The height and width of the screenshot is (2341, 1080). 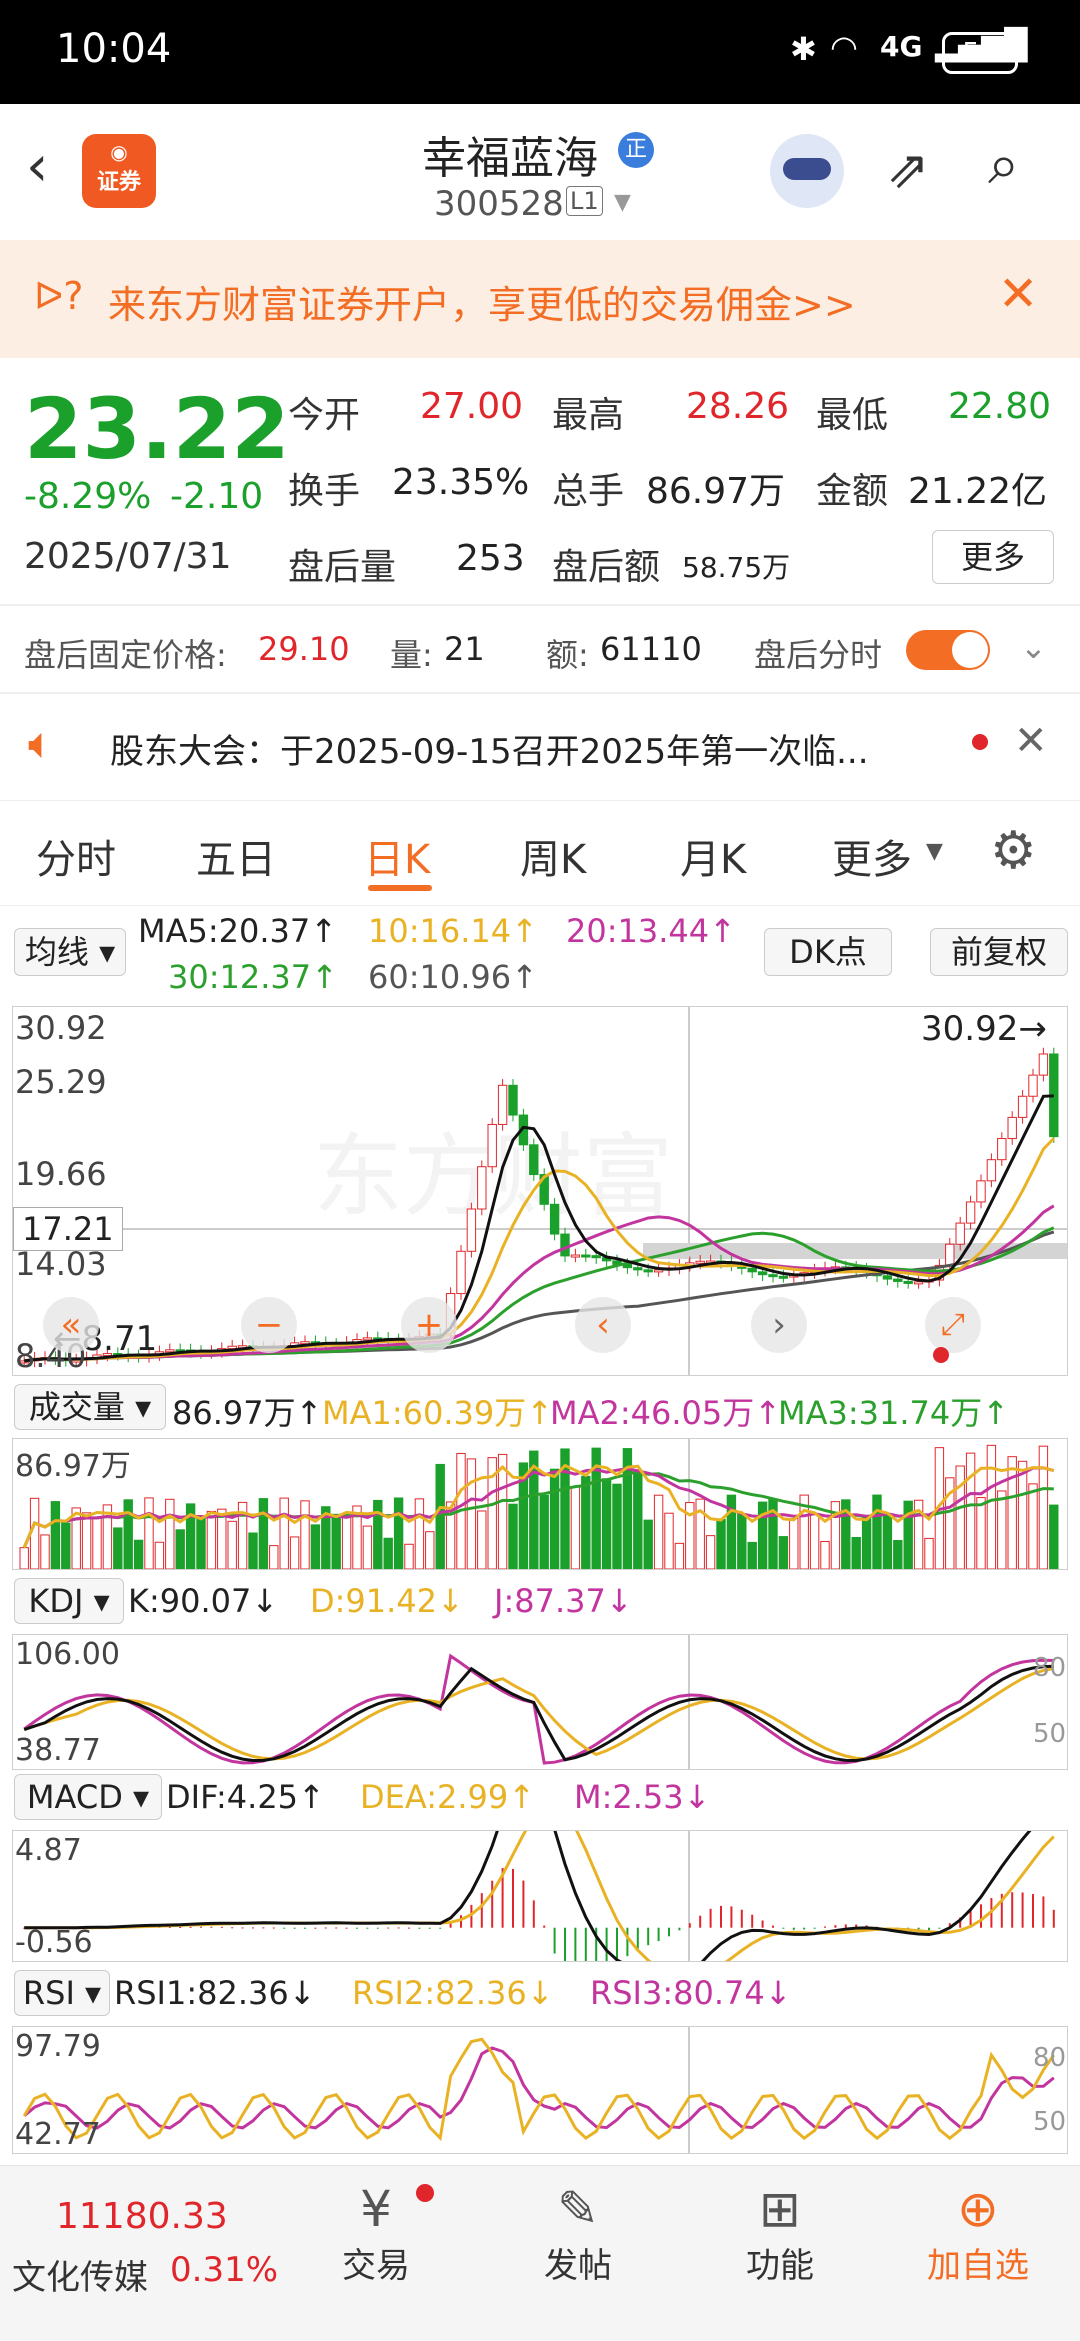 What do you see at coordinates (540, 2090) in the screenshot?
I see `rsi-chart: 97.79 42.77 80 50` at bounding box center [540, 2090].